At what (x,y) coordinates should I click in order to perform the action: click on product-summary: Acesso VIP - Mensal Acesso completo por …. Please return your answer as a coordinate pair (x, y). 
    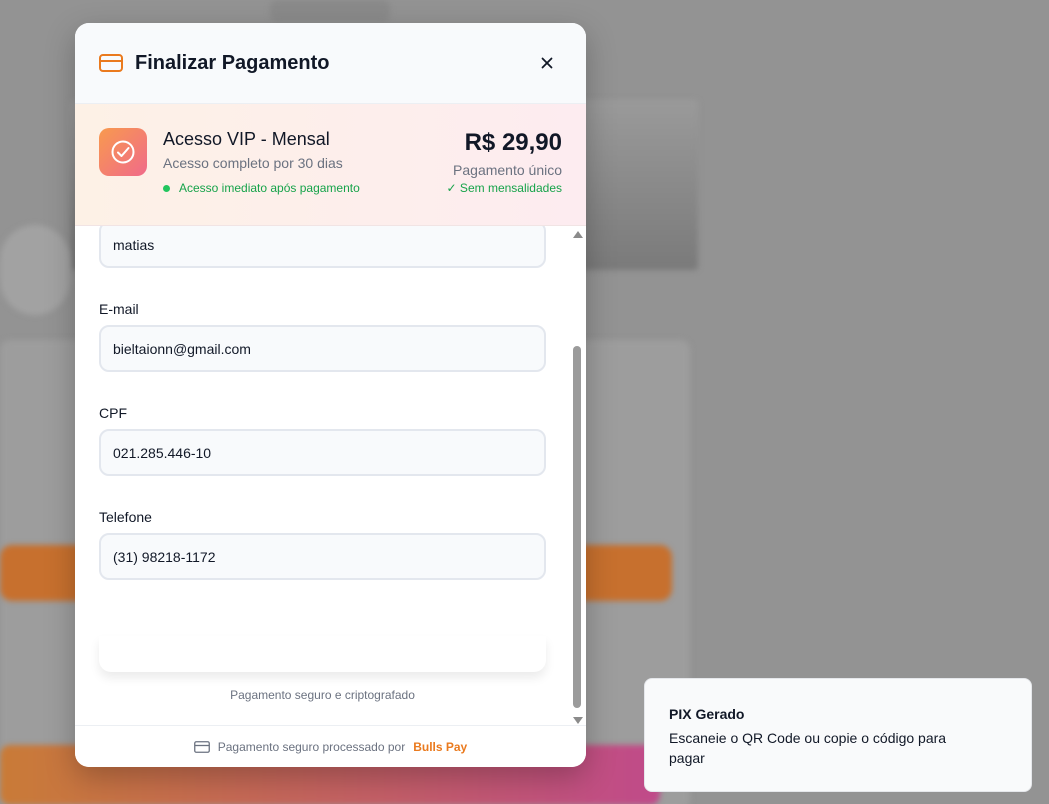
    Looking at the image, I should click on (330, 165).